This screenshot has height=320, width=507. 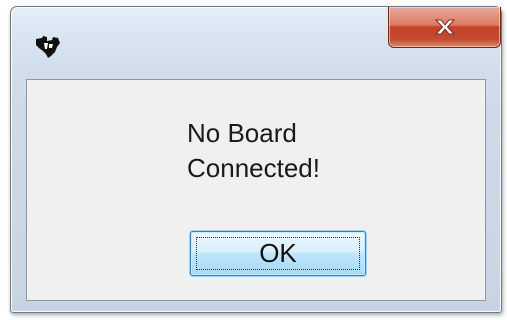 I want to click on ok-button: OK, so click(x=278, y=253).